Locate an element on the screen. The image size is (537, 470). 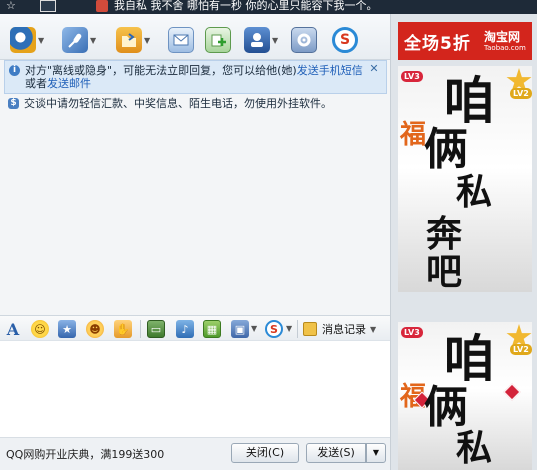
promo-link: QQ网购开业庆典，满199送300 is located at coordinates (85, 454).